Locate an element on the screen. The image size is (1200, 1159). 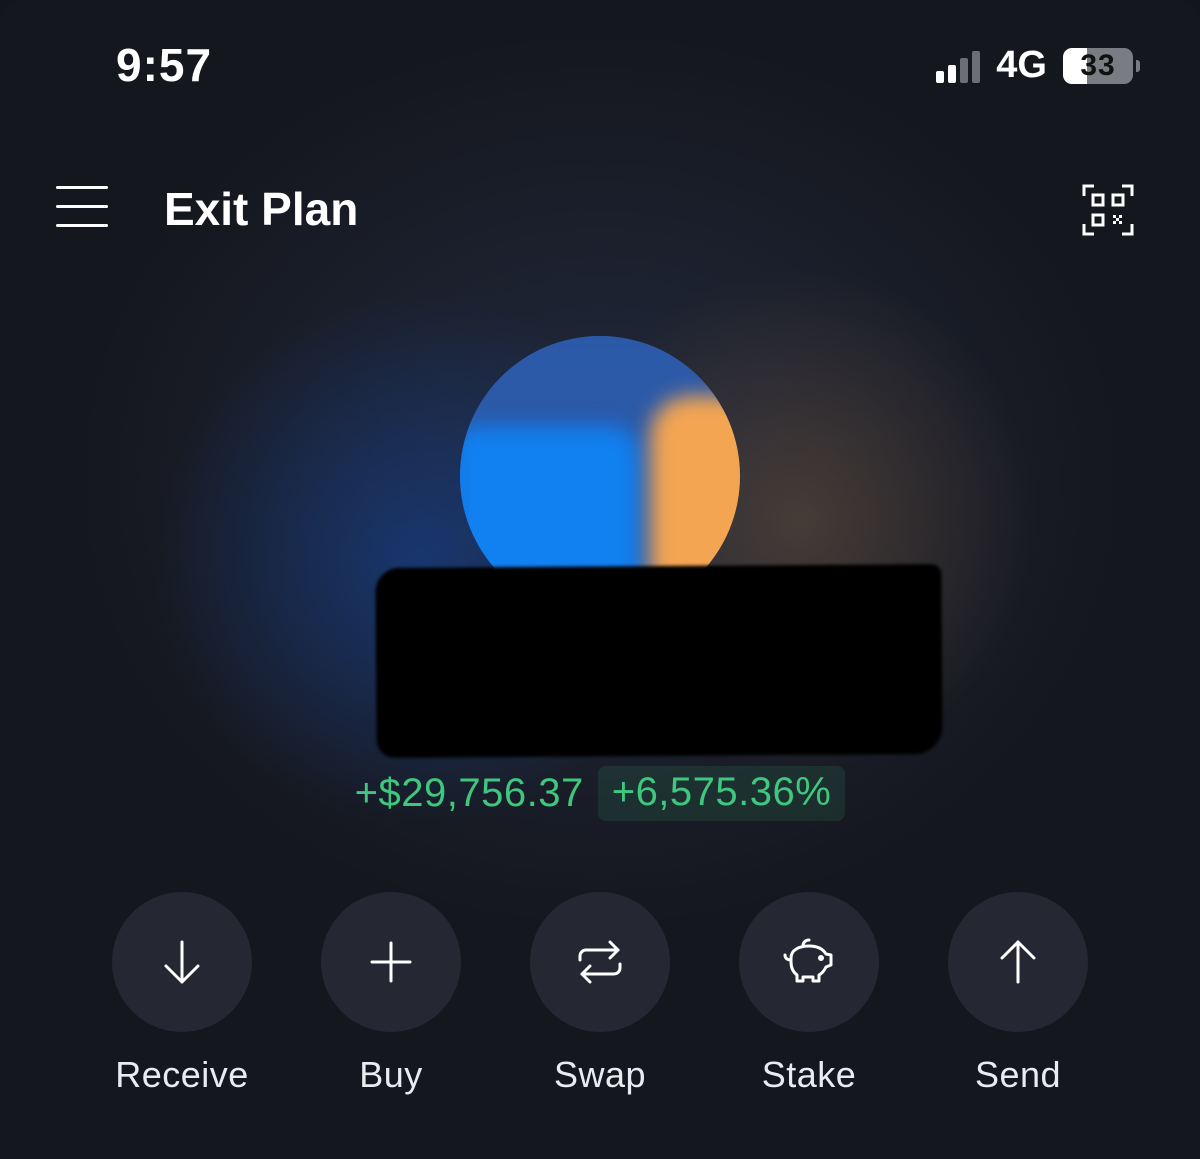
stake-button-circle is located at coordinates (809, 962).